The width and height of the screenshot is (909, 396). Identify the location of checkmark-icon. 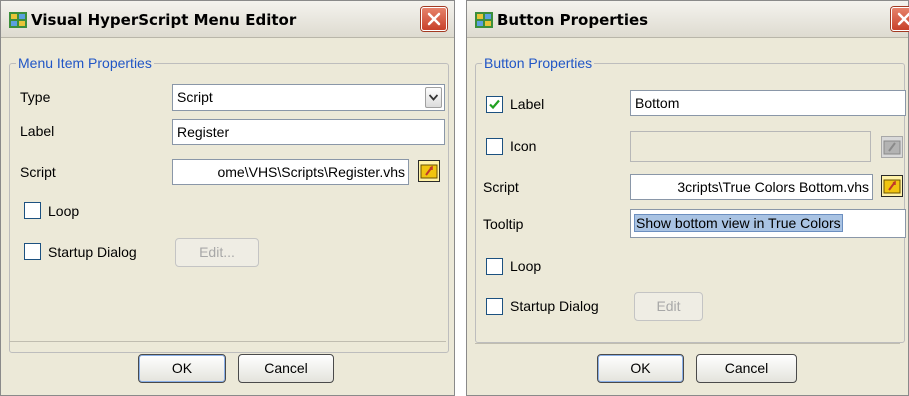
(494, 104).